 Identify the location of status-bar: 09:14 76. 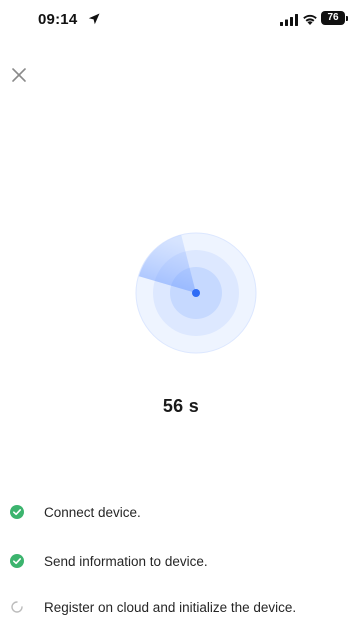
(181, 20).